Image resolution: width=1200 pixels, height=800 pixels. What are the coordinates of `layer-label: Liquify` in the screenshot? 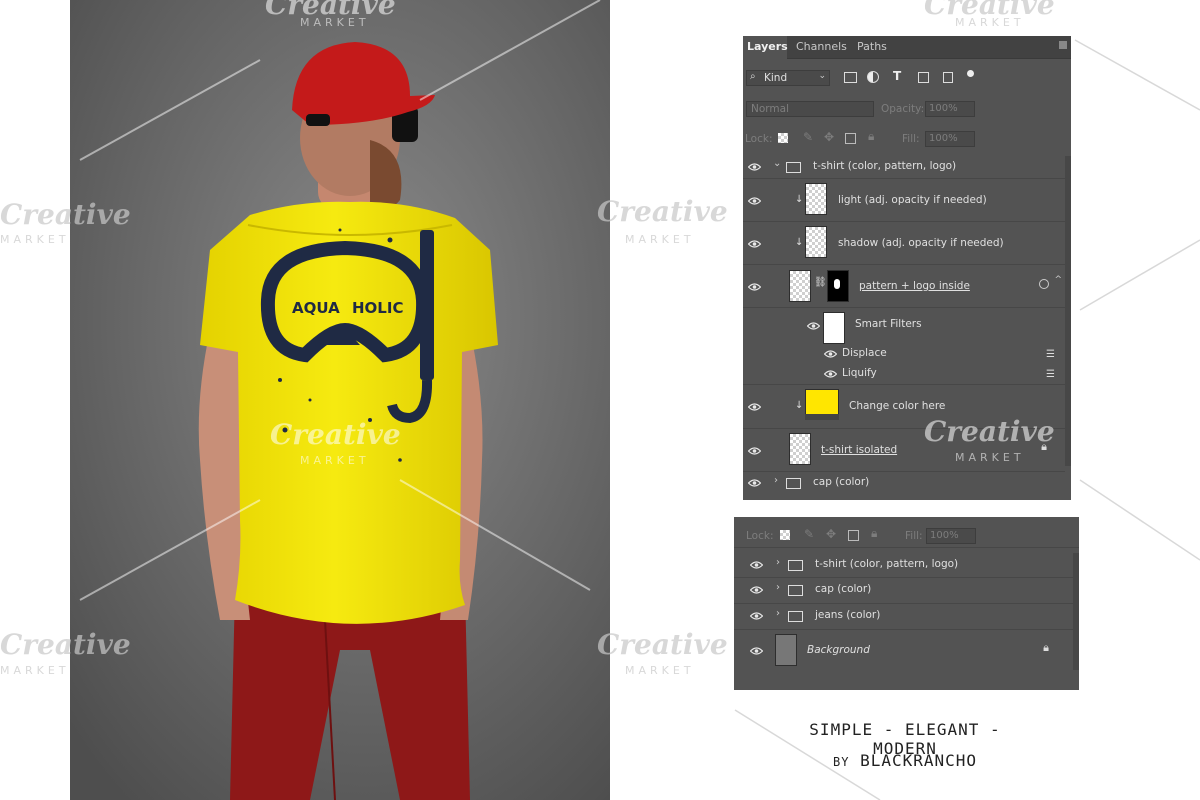 It's located at (859, 373).